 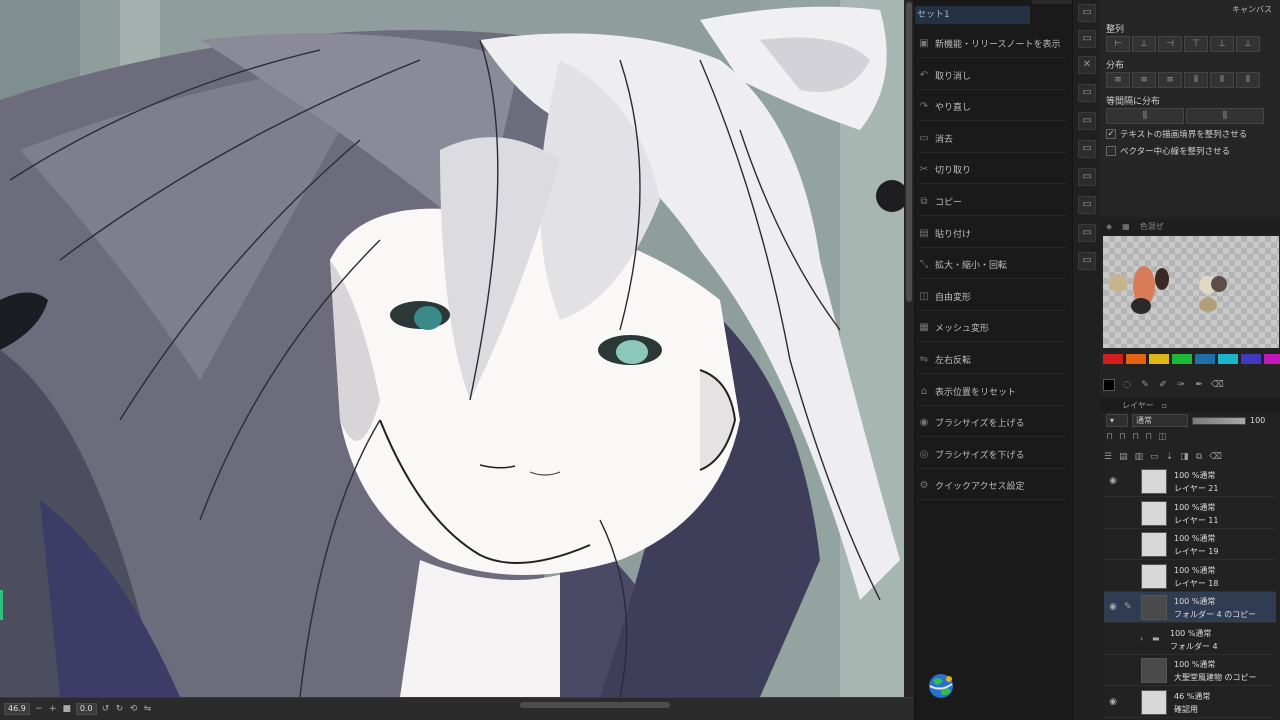 What do you see at coordinates (1217, 385) in the screenshot?
I see `clear-icon: ⌫` at bounding box center [1217, 385].